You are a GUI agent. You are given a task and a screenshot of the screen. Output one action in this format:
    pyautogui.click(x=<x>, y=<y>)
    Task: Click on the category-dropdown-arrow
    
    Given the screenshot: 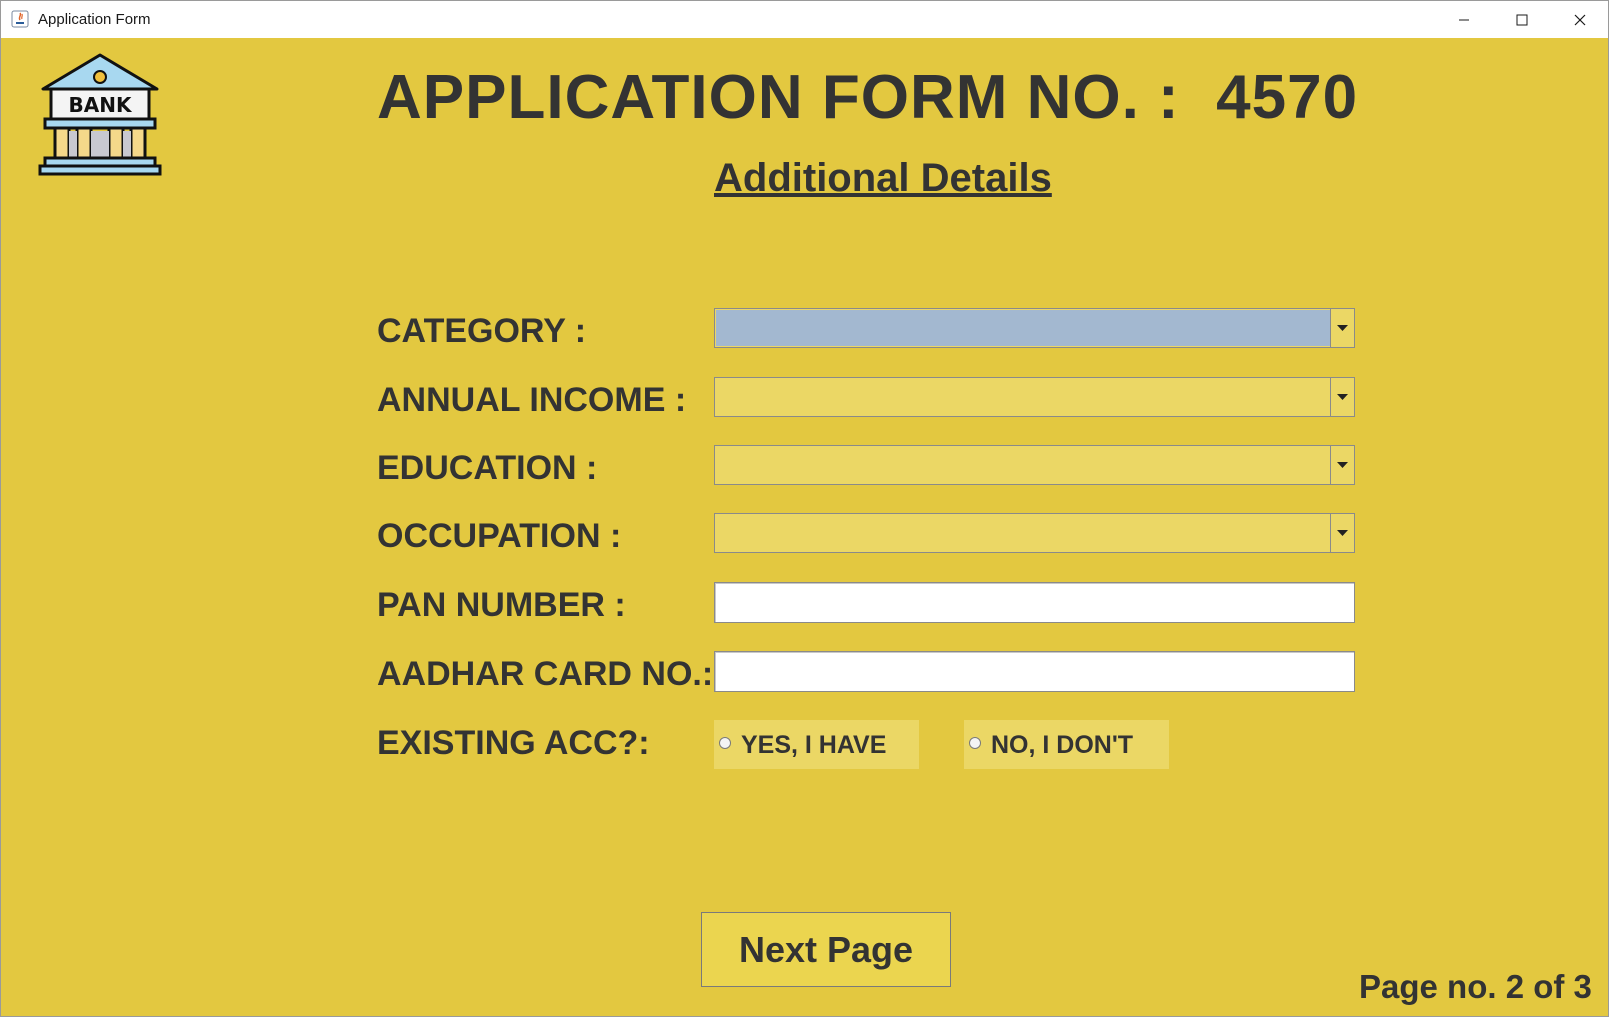 What is the action you would take?
    pyautogui.click(x=1342, y=328)
    